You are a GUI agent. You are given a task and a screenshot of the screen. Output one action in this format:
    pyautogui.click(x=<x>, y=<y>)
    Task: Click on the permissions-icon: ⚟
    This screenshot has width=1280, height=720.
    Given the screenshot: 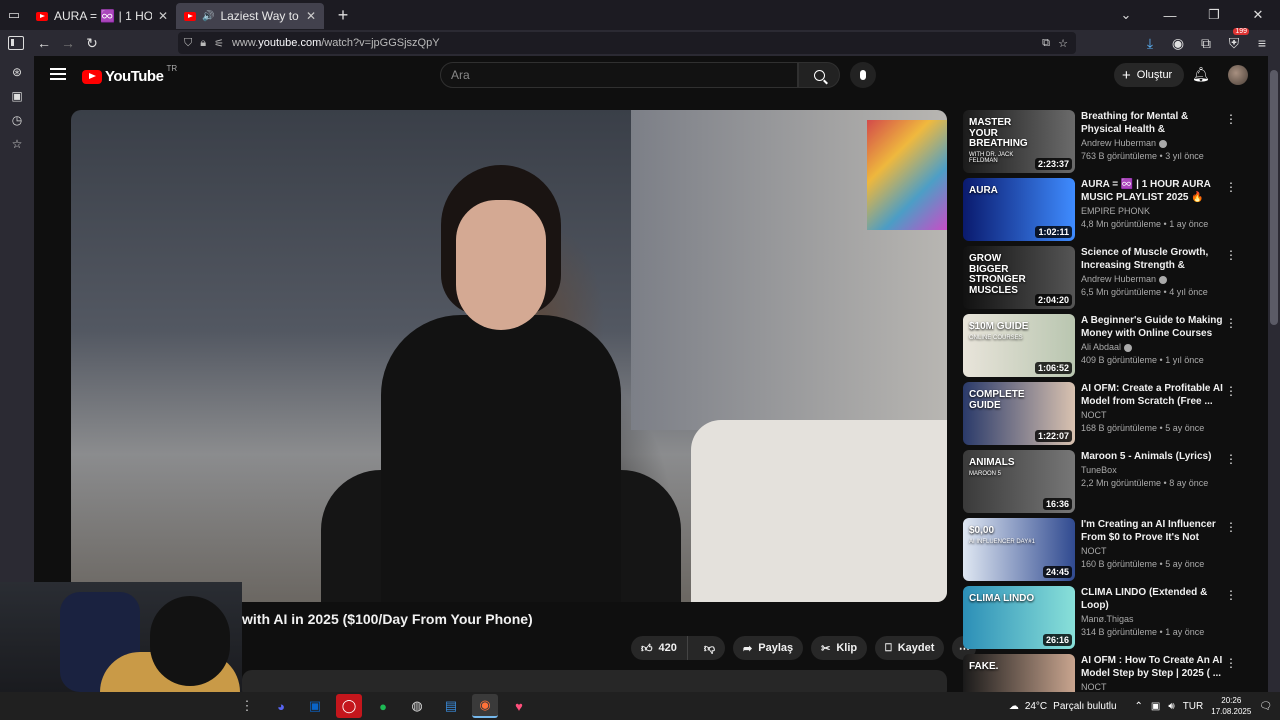 What is the action you would take?
    pyautogui.click(x=219, y=43)
    